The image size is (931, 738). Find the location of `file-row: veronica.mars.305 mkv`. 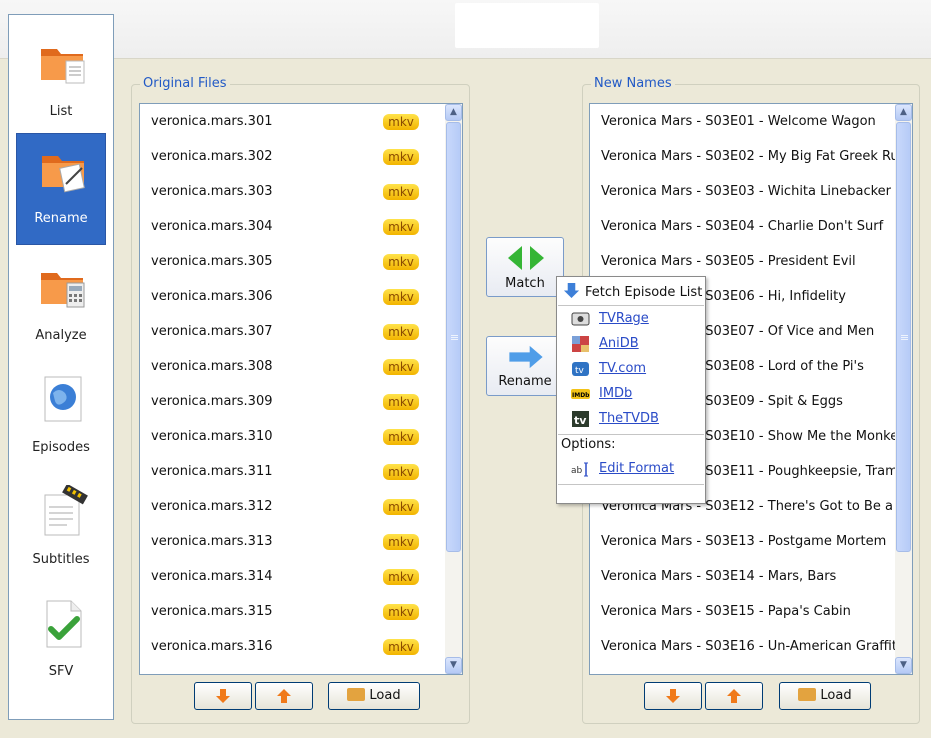

file-row: veronica.mars.305 mkv is located at coordinates (301, 261).